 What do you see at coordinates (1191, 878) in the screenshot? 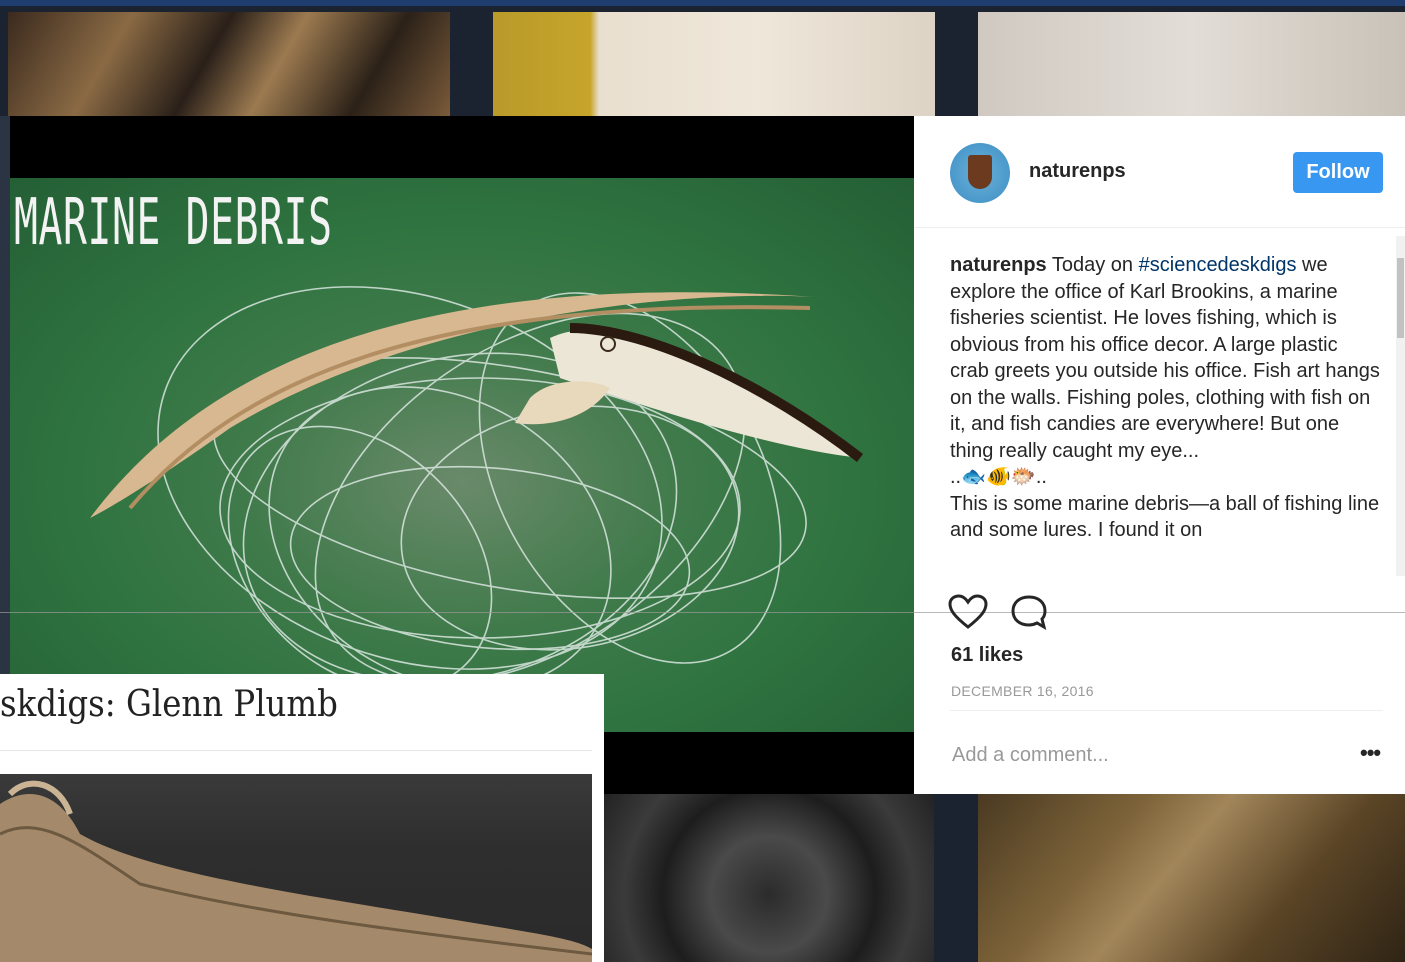
I see `grid-tile-plant` at bounding box center [1191, 878].